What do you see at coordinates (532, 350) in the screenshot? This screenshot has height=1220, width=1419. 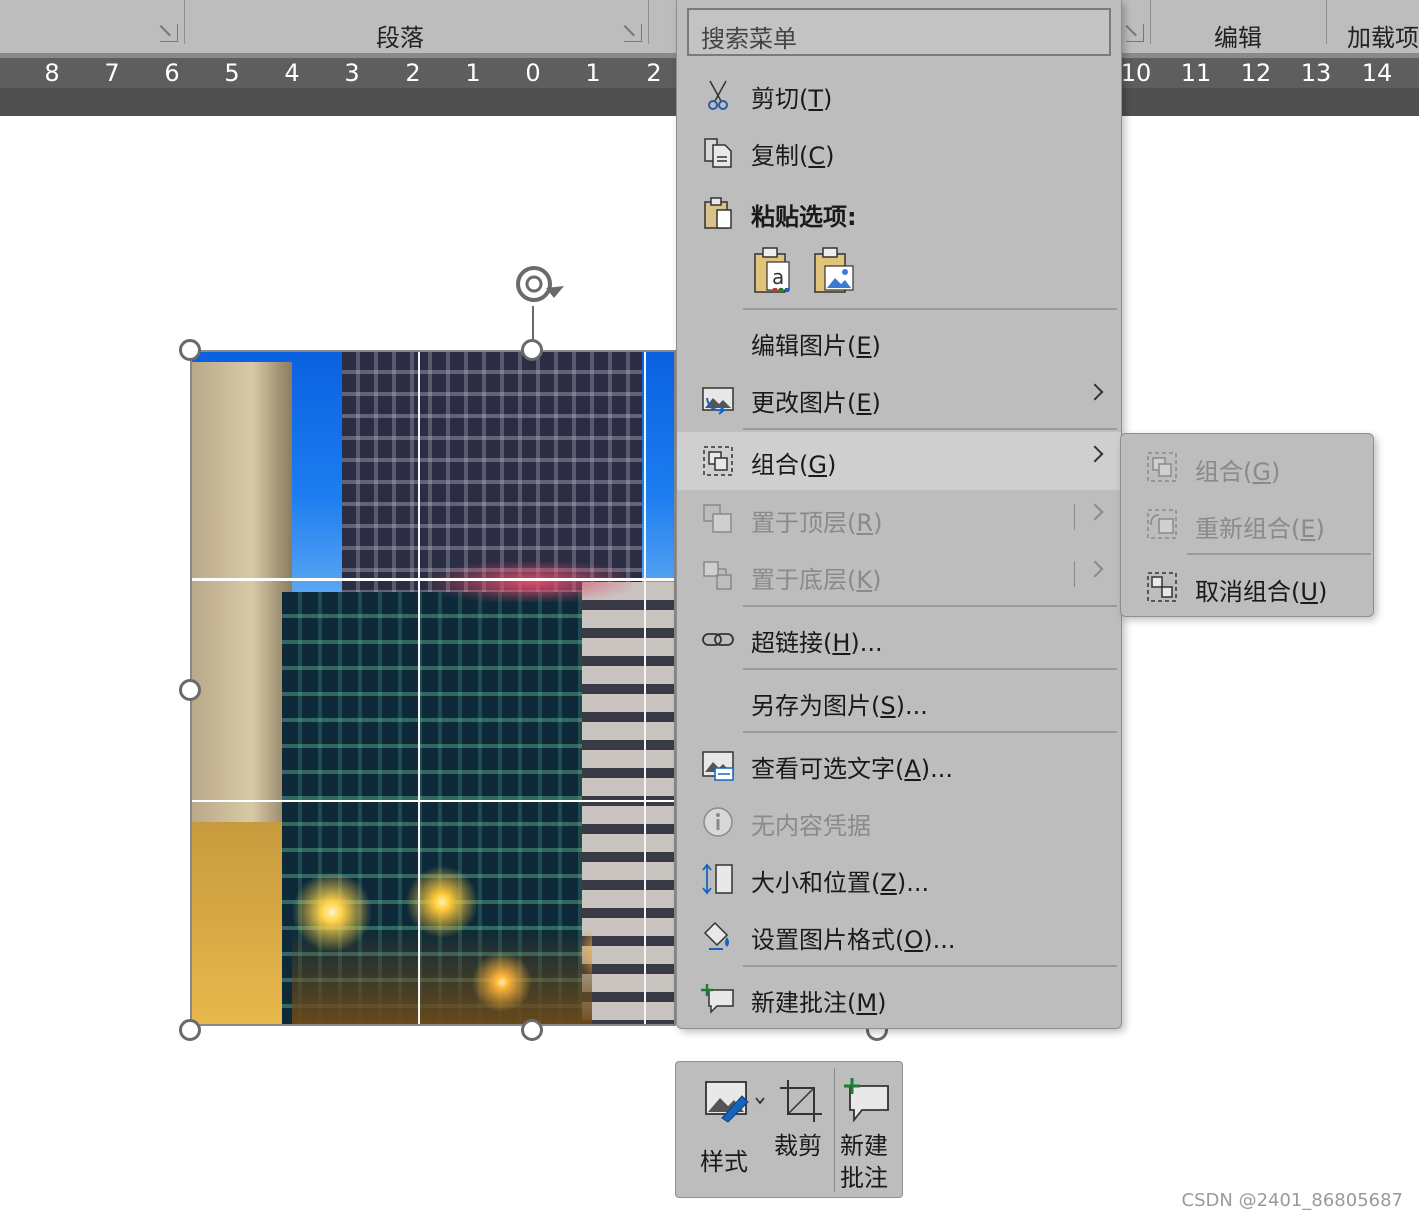 I see `resize-handle-top` at bounding box center [532, 350].